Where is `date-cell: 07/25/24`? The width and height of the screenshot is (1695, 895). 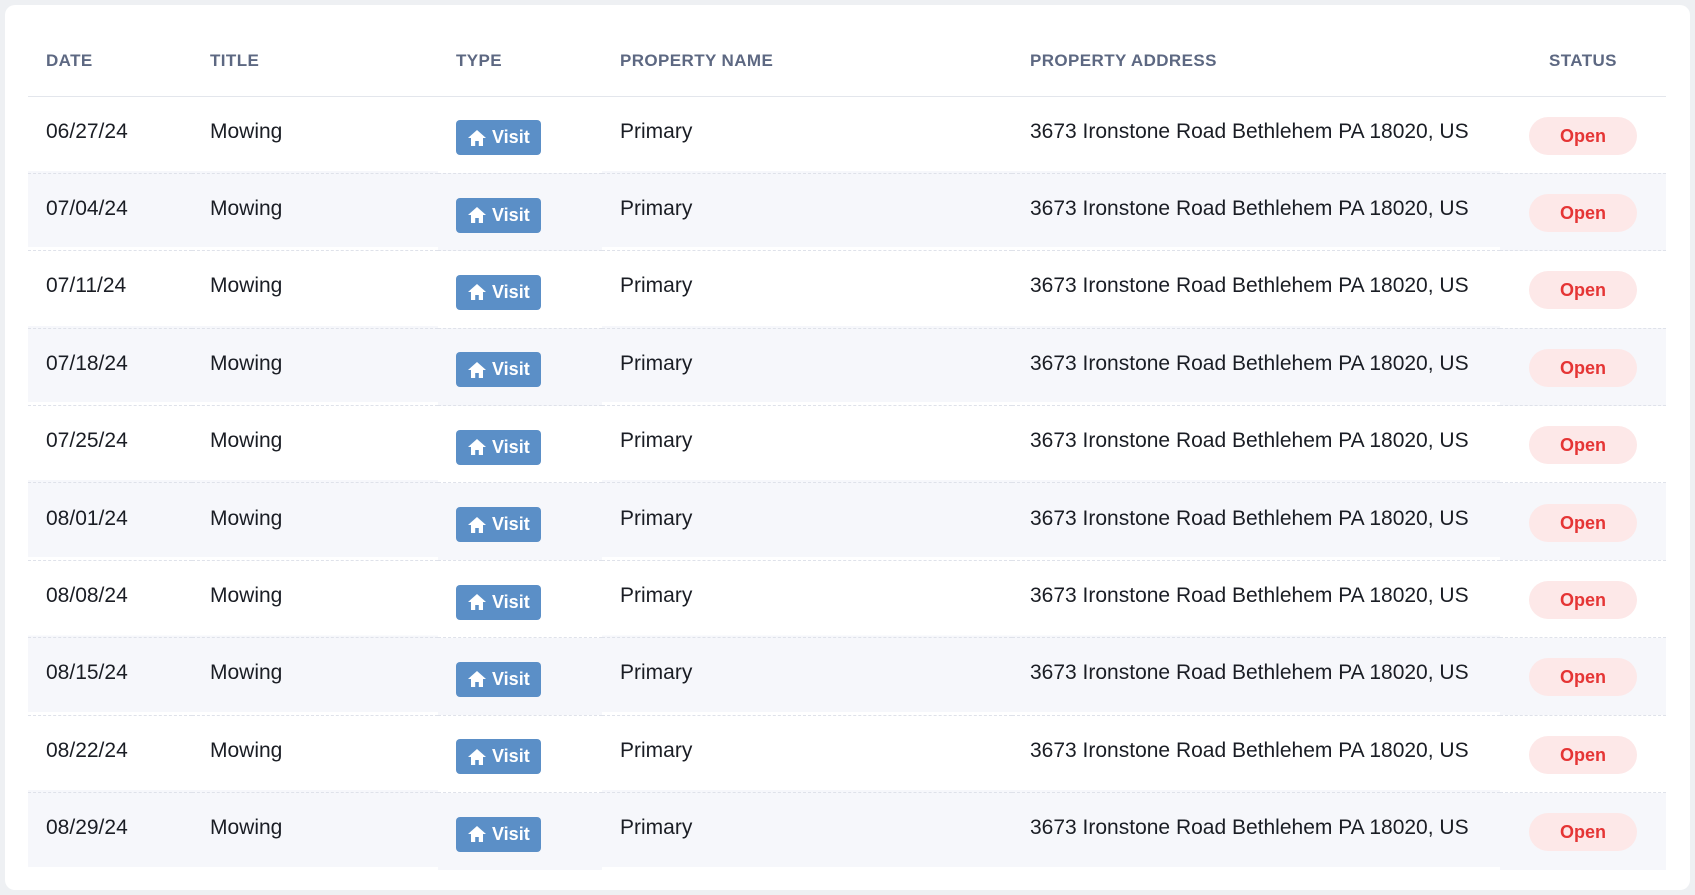
date-cell: 07/25/24 is located at coordinates (87, 441).